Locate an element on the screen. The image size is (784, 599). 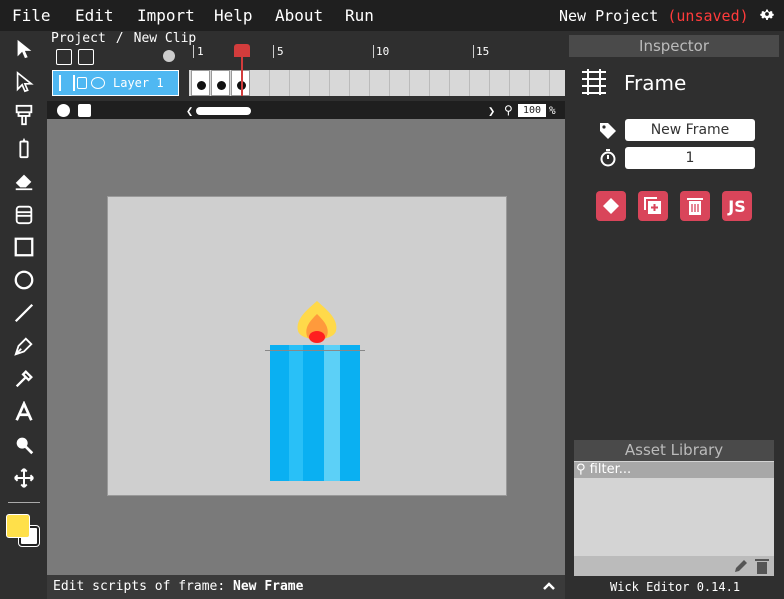
fill-color-swatch is located at coordinates (18, 526).